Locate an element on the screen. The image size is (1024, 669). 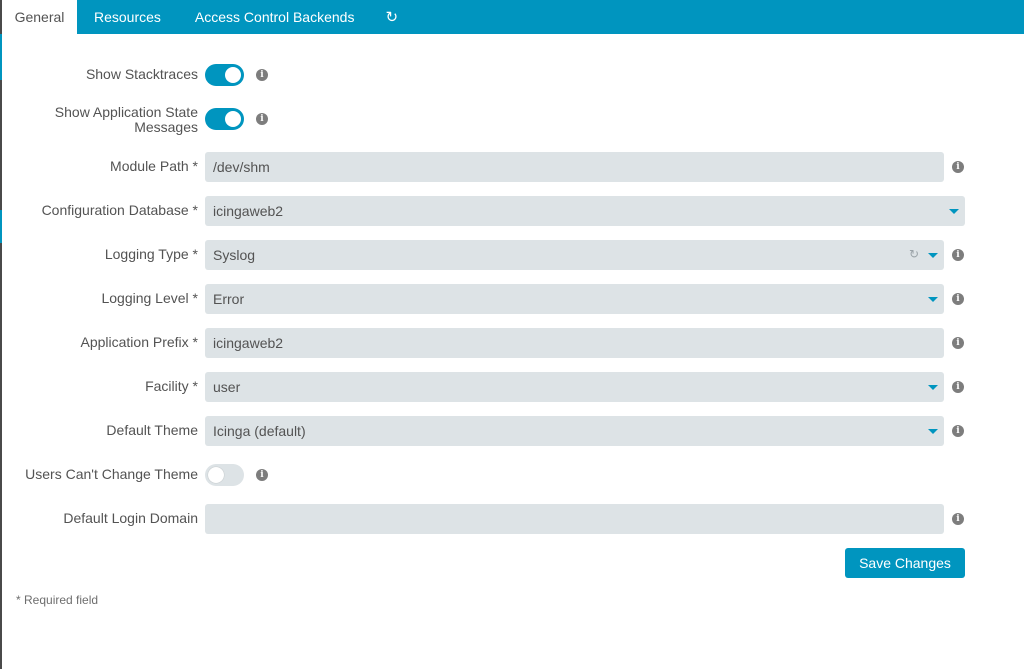
logging-level-label: Logging Level * is located at coordinates (149, 298).